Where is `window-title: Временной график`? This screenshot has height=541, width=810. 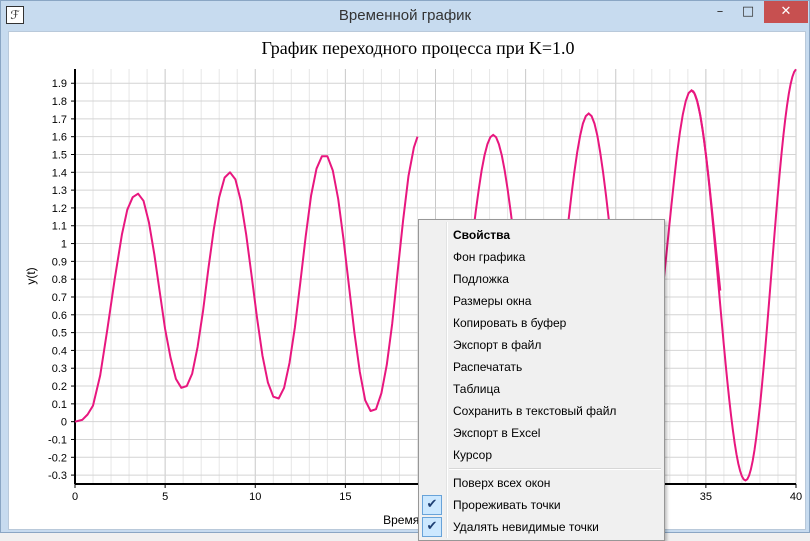
window-title: Временной график is located at coordinates (405, 15).